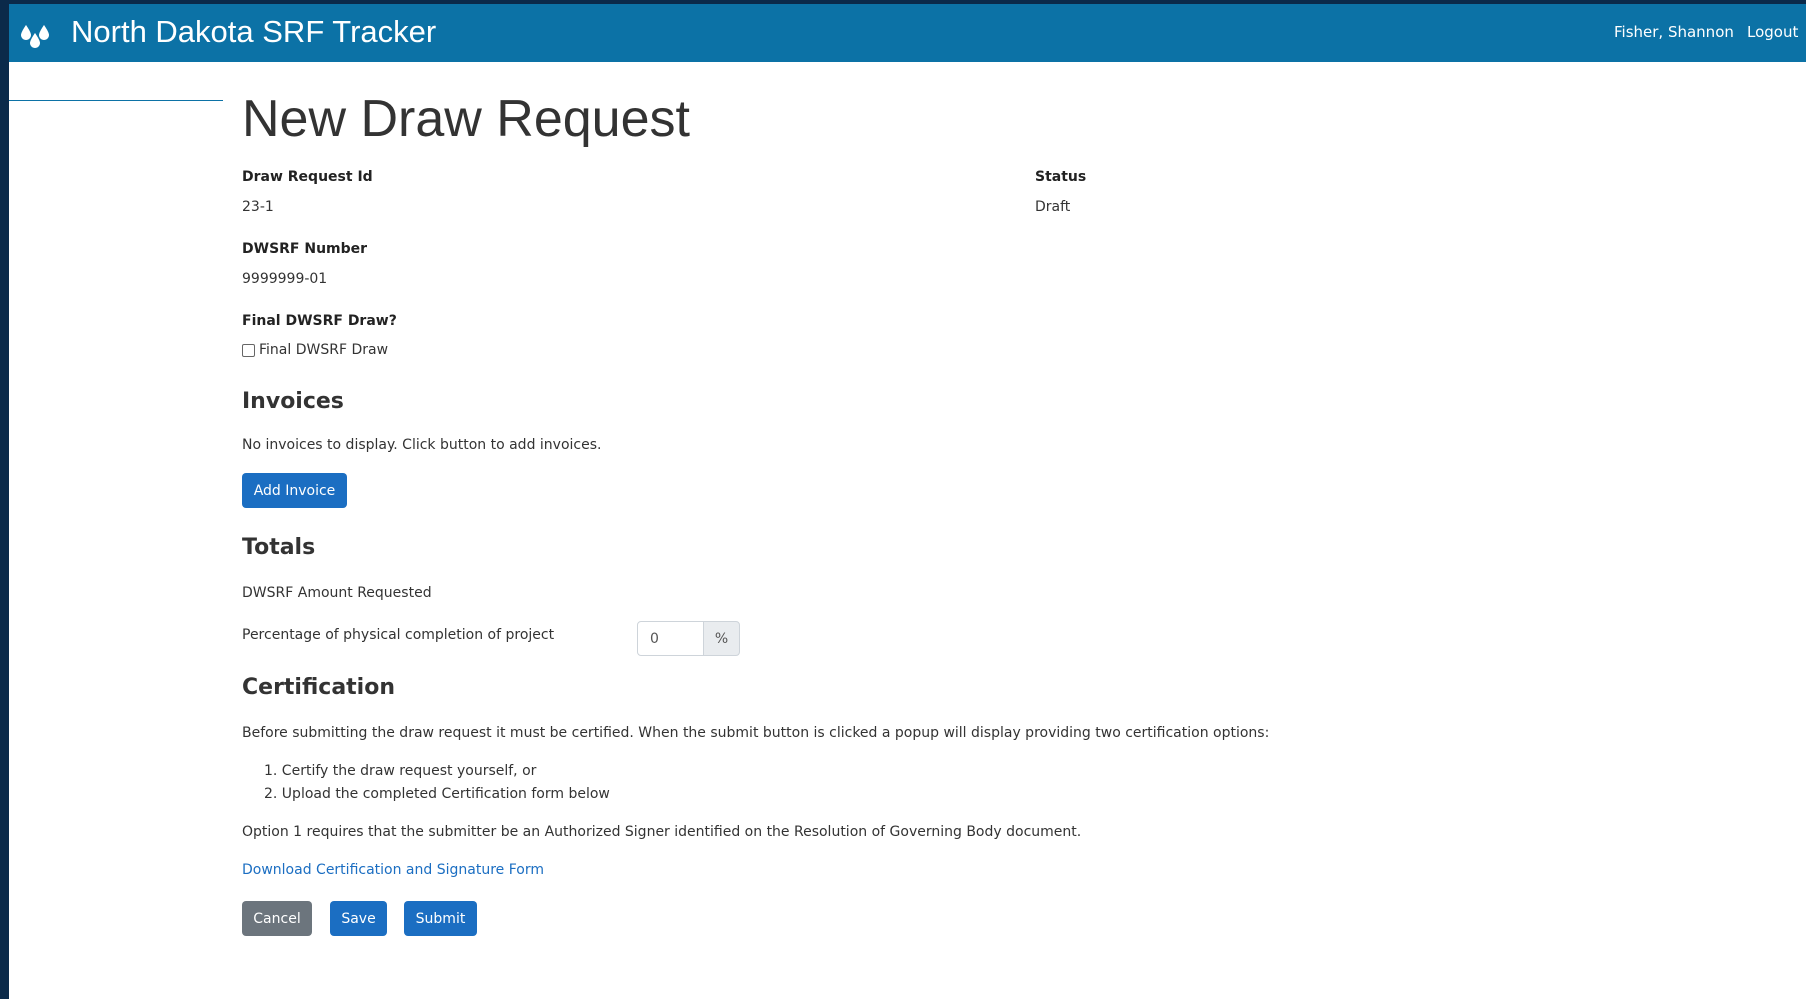 This screenshot has width=1806, height=999. I want to click on certification-option-1: 1. Certify the draw request yourself, or, so click(400, 771).